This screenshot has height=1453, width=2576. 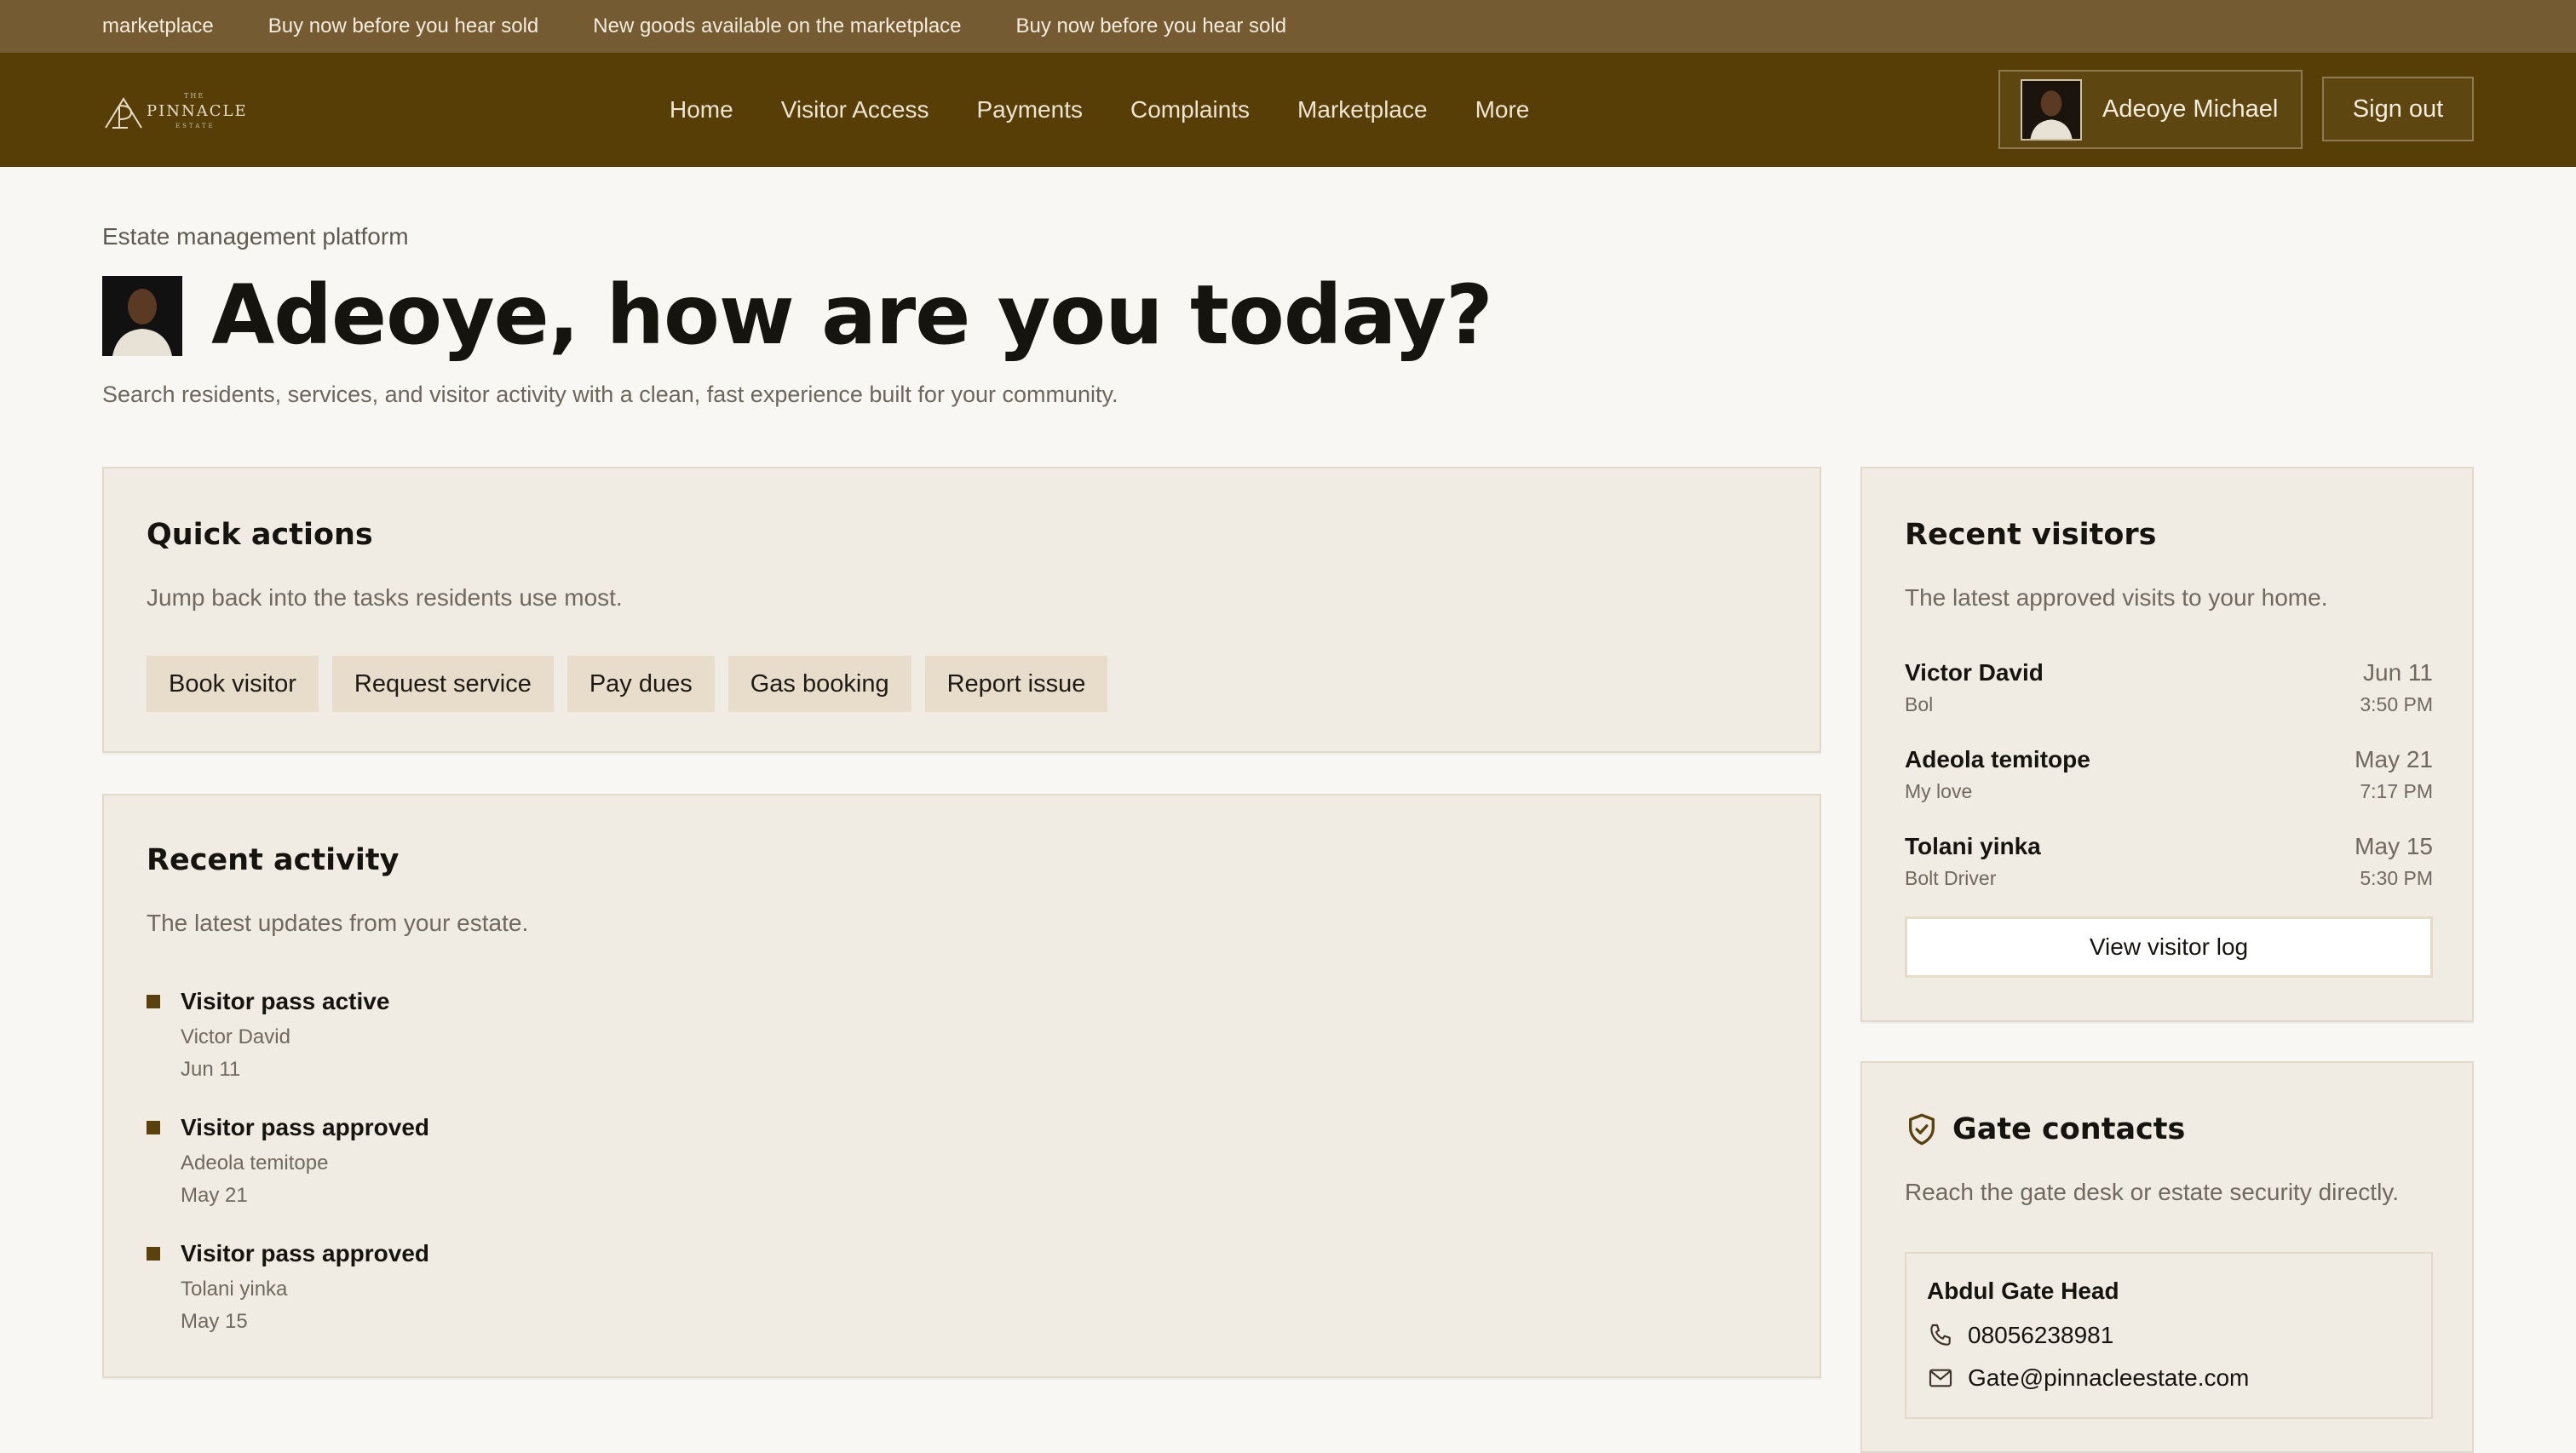 What do you see at coordinates (214, 1195) in the screenshot?
I see `activity-date: May 21` at bounding box center [214, 1195].